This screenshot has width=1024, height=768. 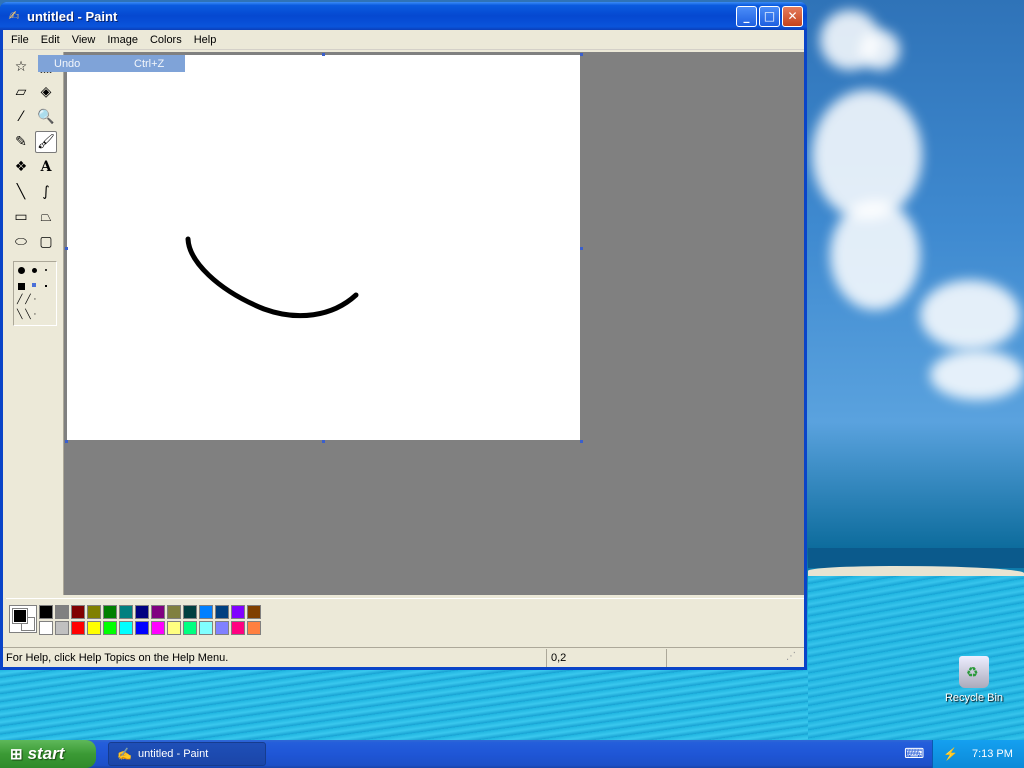 What do you see at coordinates (166, 40) in the screenshot?
I see `menu-colors: Colors` at bounding box center [166, 40].